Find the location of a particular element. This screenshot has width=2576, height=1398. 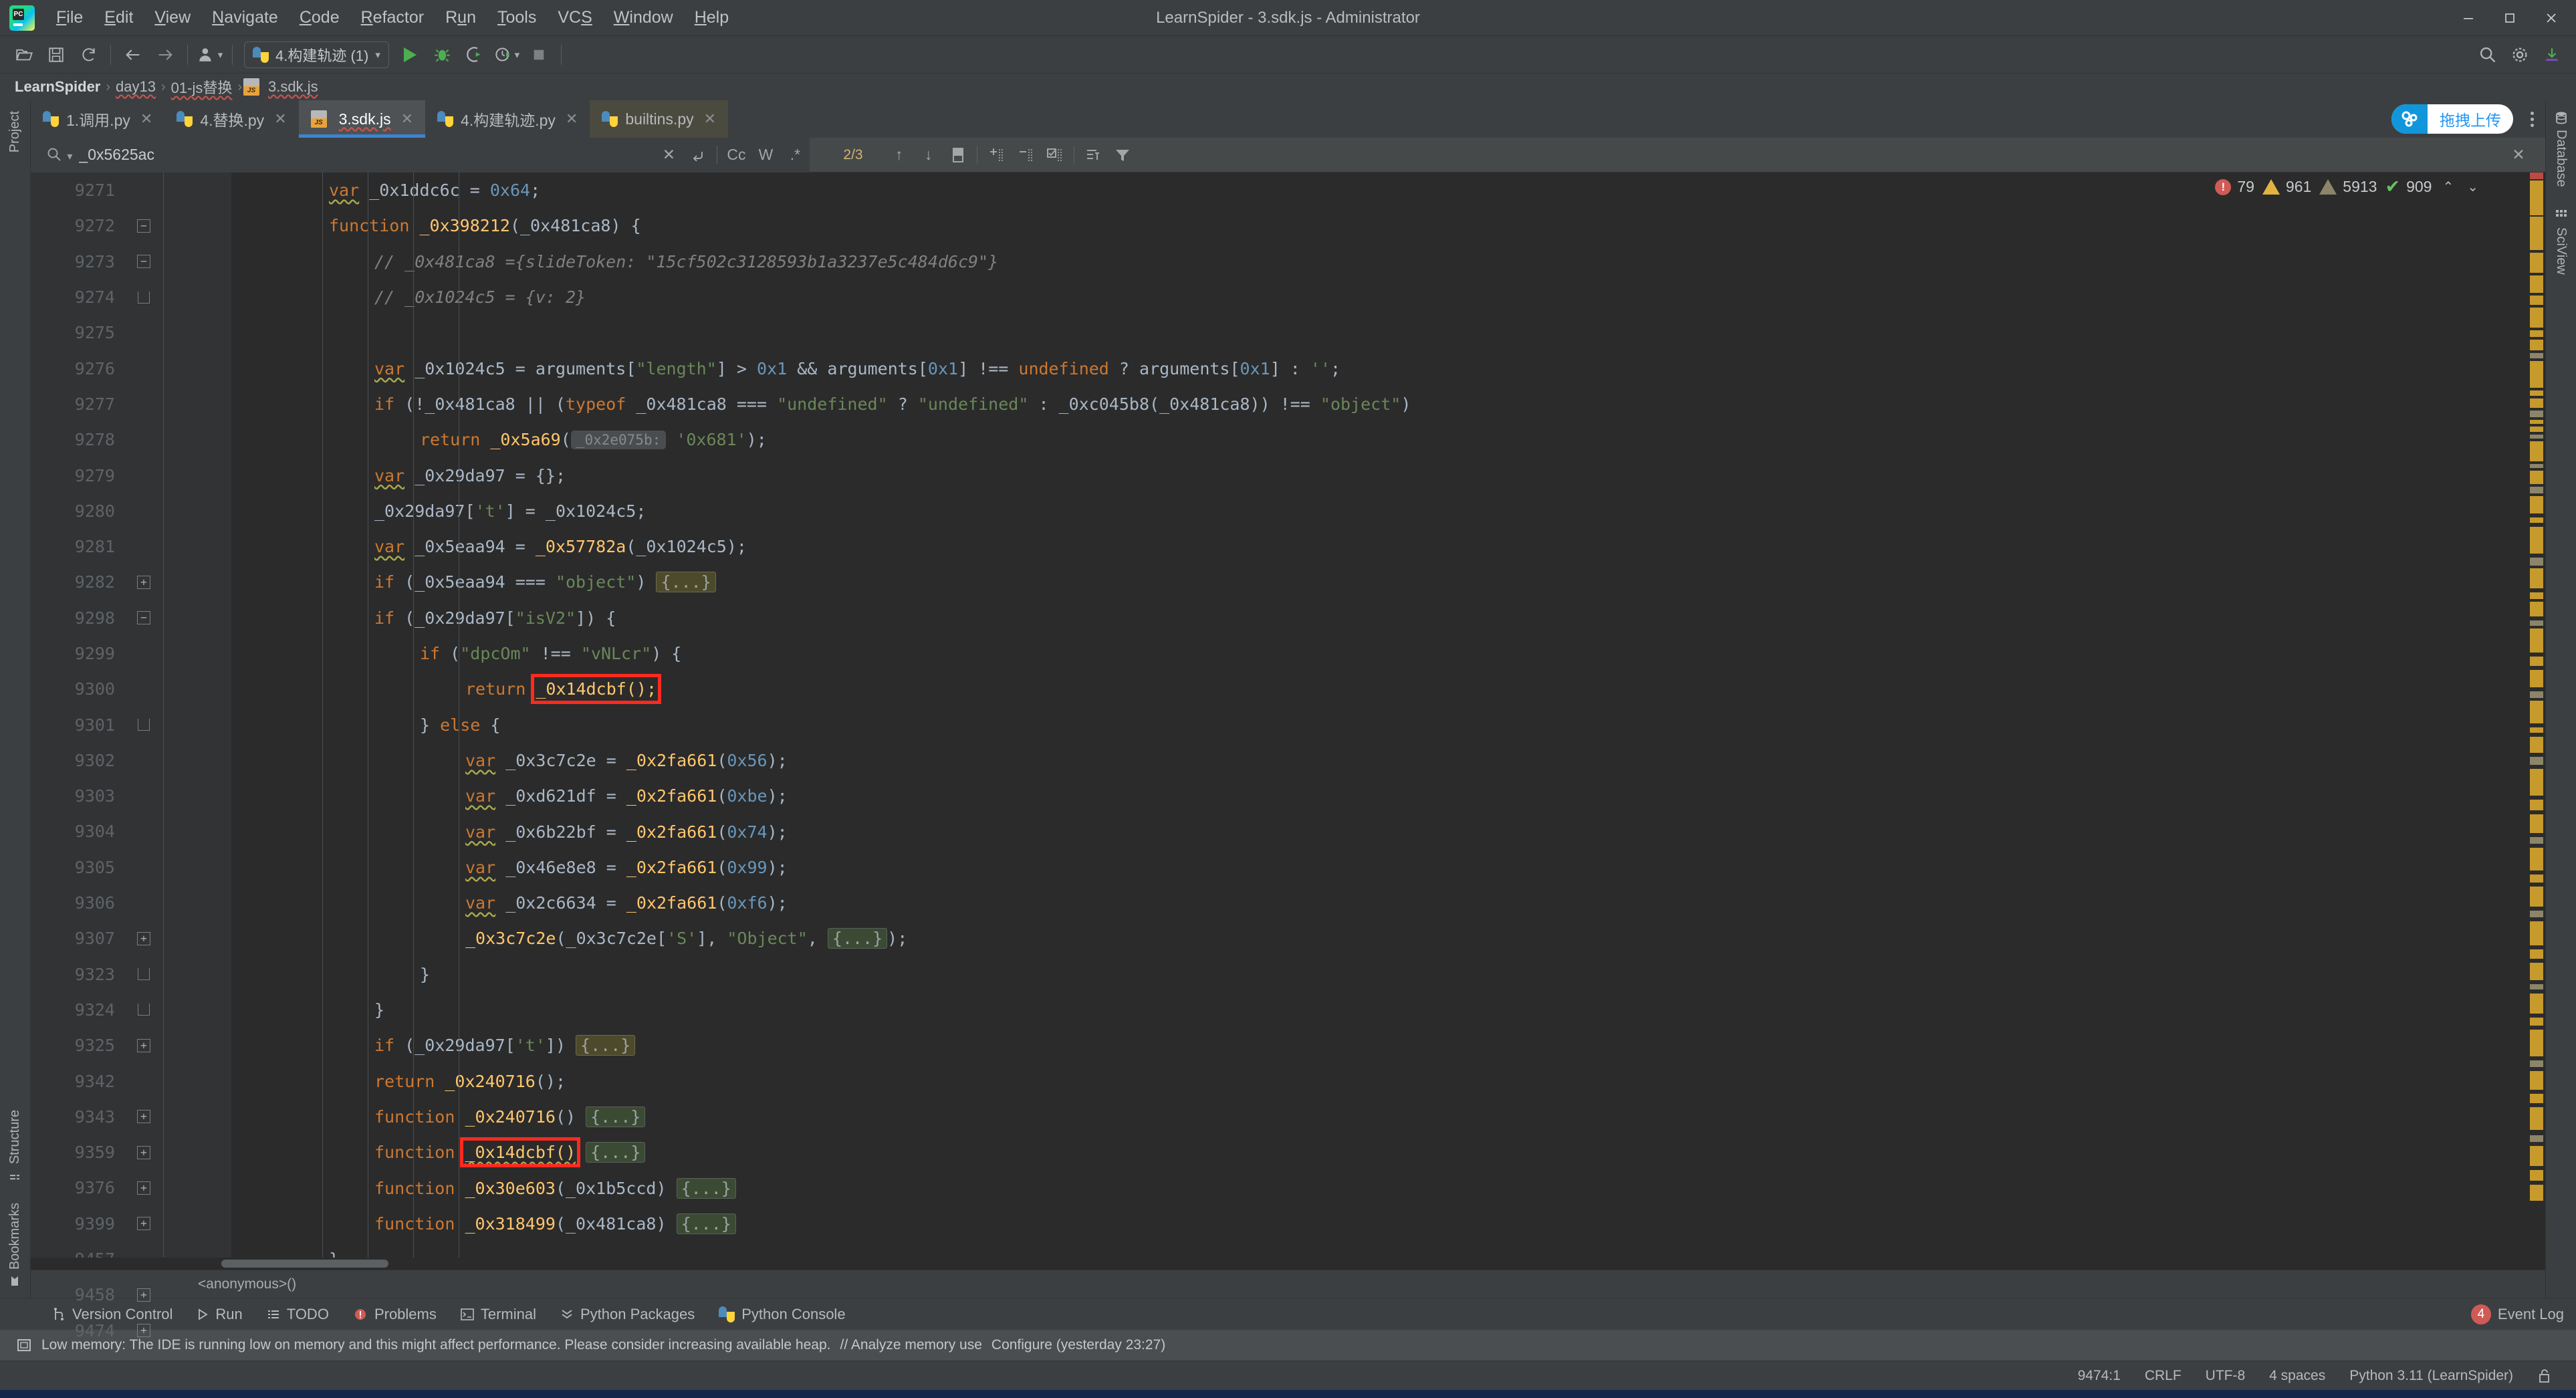

debug-bug-icon is located at coordinates (443, 55).